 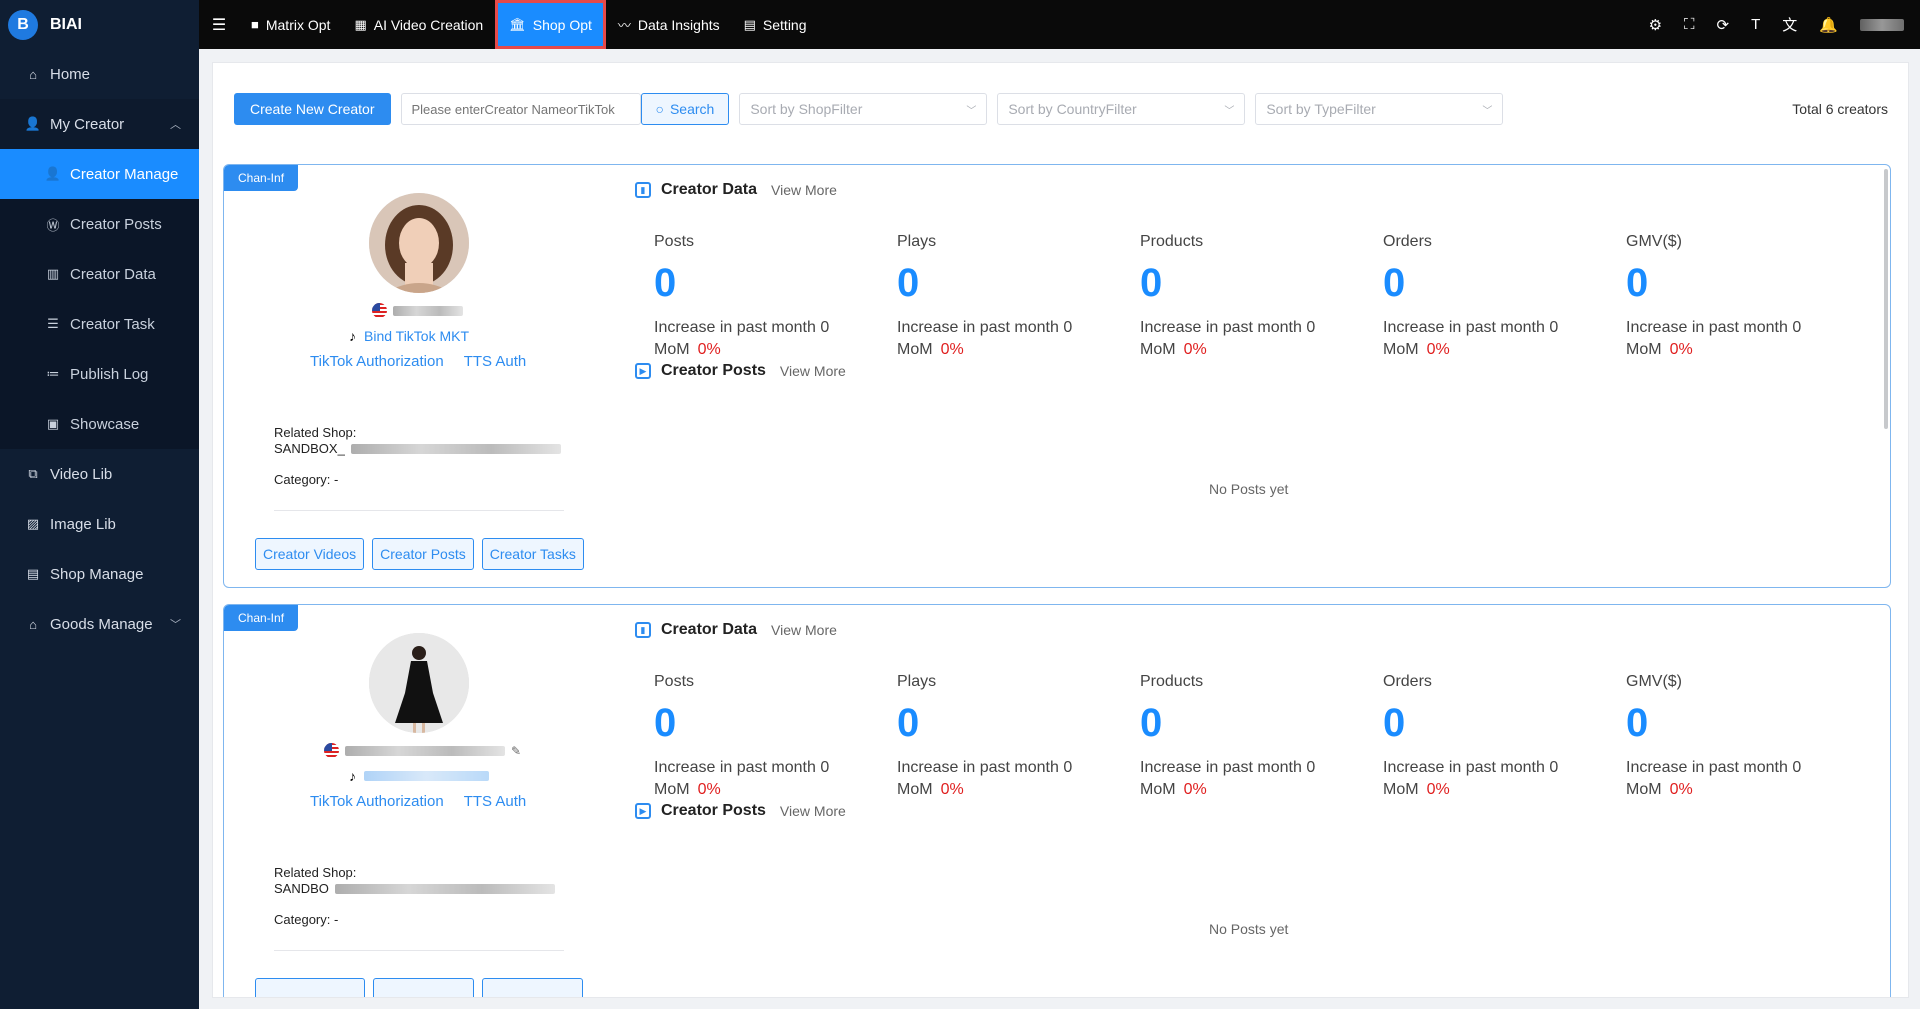 I want to click on sidebar-item-home: ⌂ Home, so click(x=99, y=74).